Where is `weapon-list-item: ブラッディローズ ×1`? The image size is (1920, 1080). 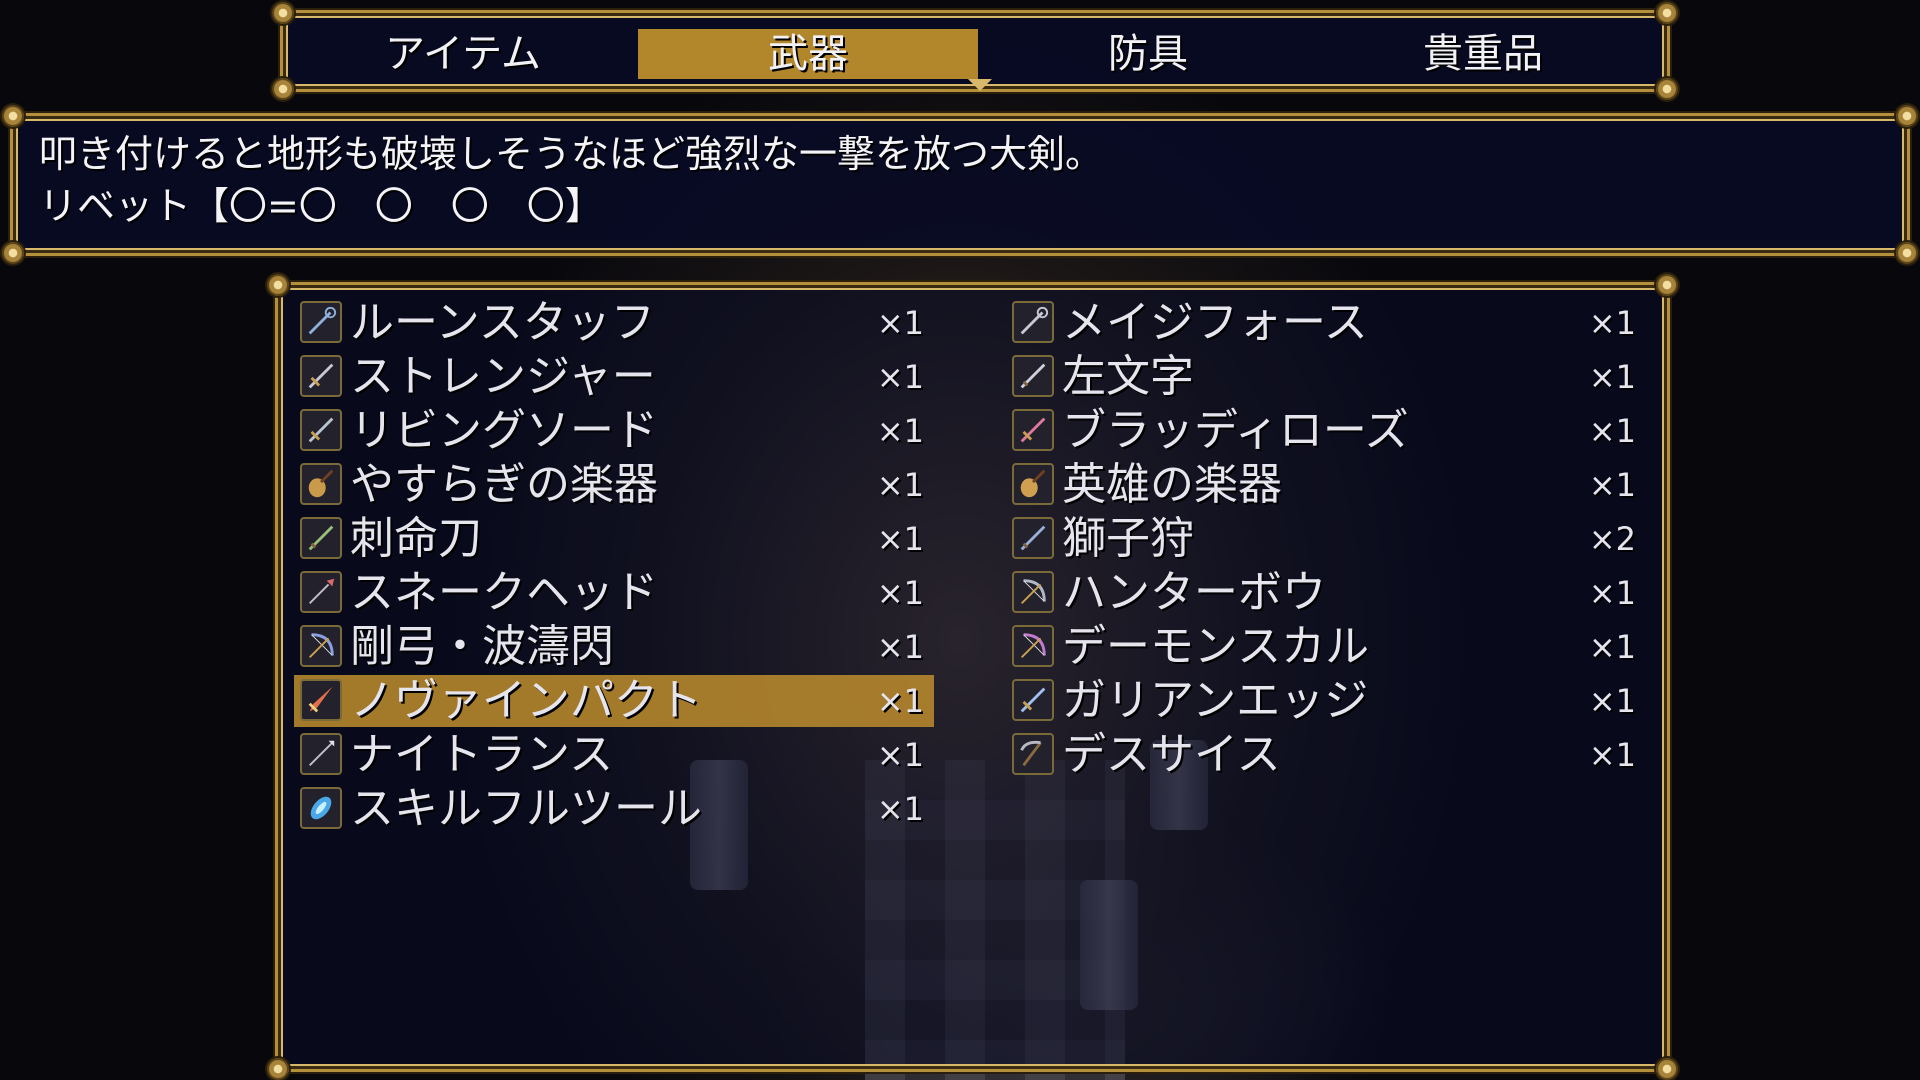 weapon-list-item: ブラッディローズ ×1 is located at coordinates (1326, 431).